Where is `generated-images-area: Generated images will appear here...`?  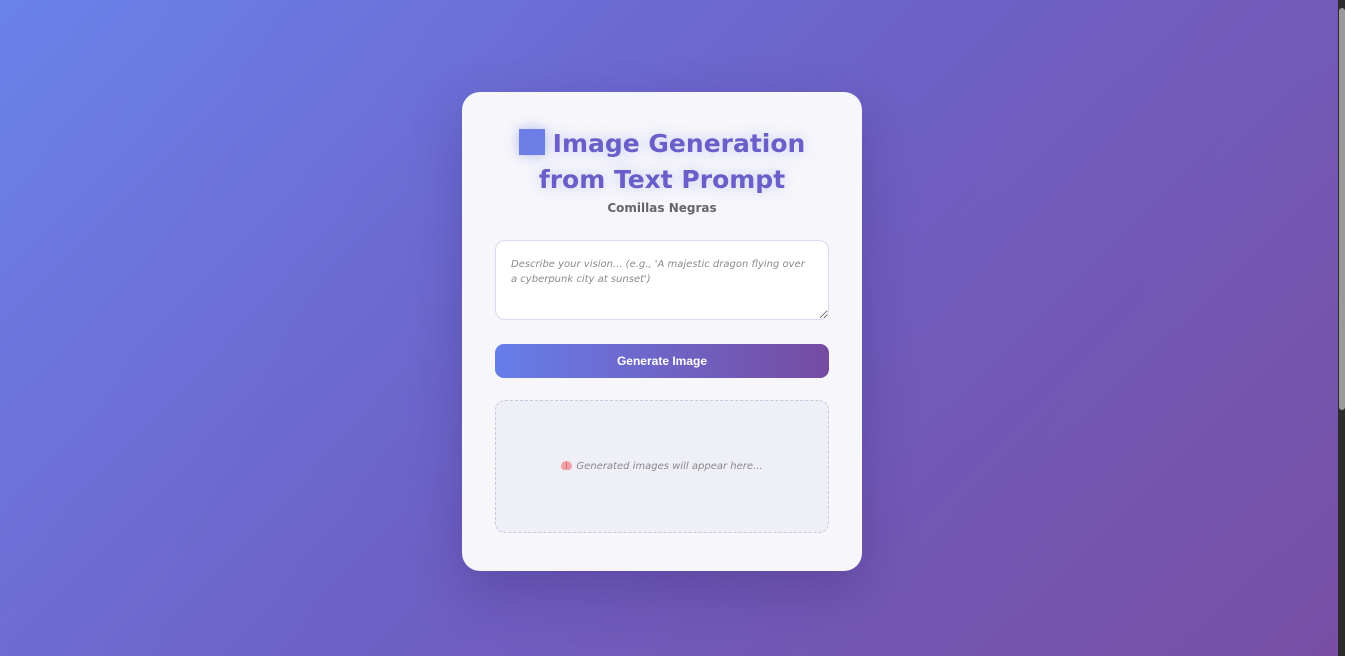
generated-images-area: Generated images will appear here... is located at coordinates (662, 466).